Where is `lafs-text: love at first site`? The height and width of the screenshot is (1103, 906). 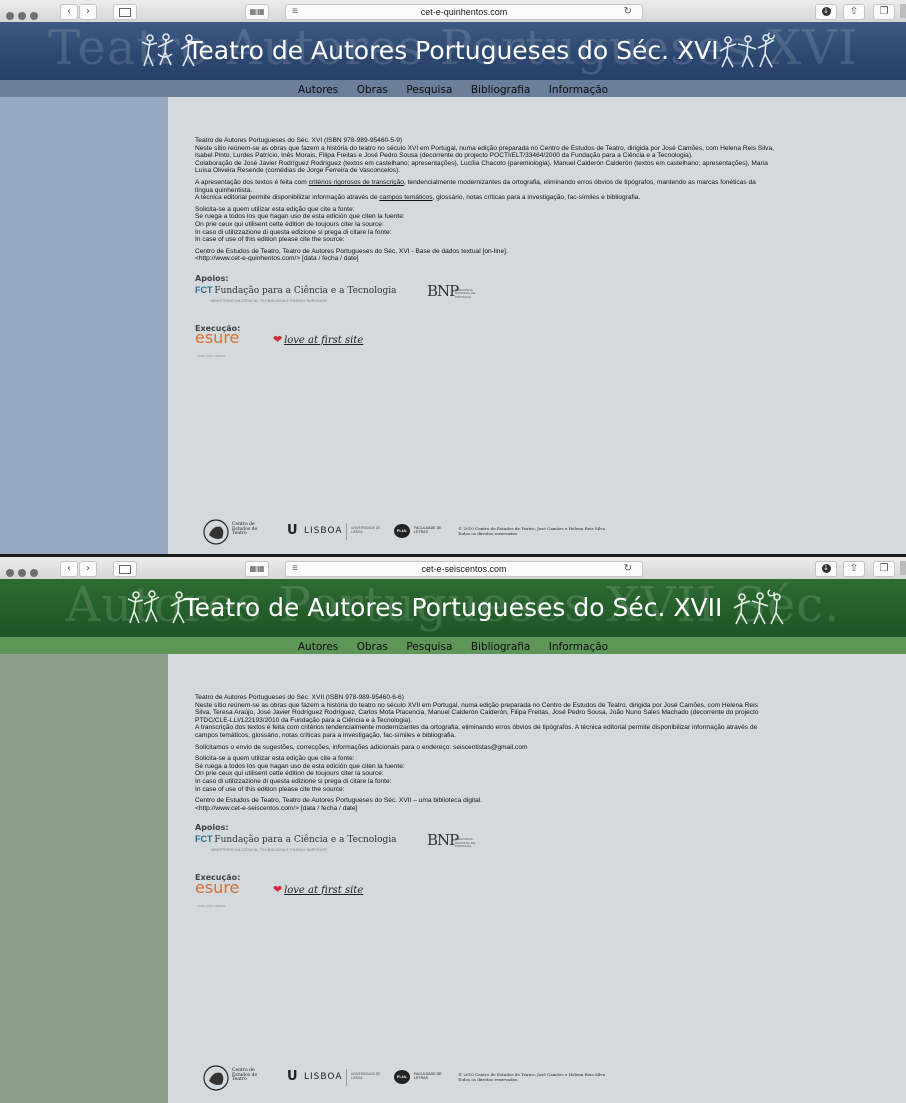
lafs-text: love at first site is located at coordinates (324, 341).